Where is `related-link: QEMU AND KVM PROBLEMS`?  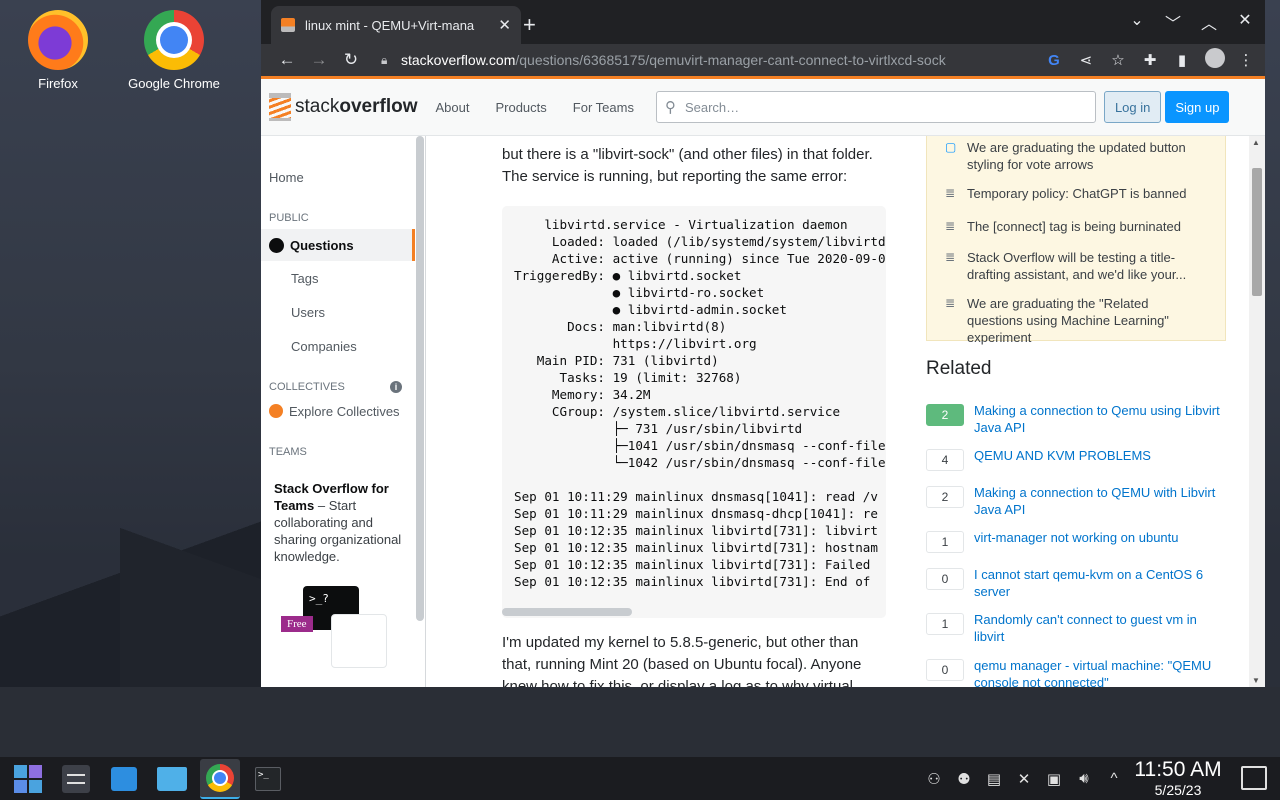 related-link: QEMU AND KVM PROBLEMS is located at coordinates (1100, 459).